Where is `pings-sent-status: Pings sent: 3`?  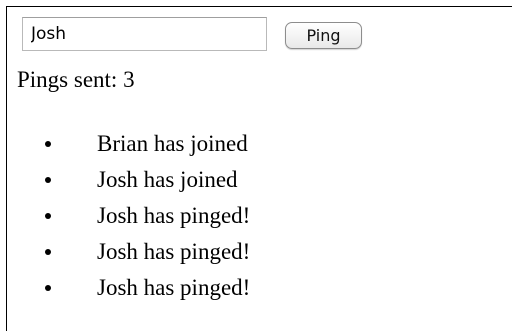
pings-sent-status: Pings sent: 3 is located at coordinates (76, 80).